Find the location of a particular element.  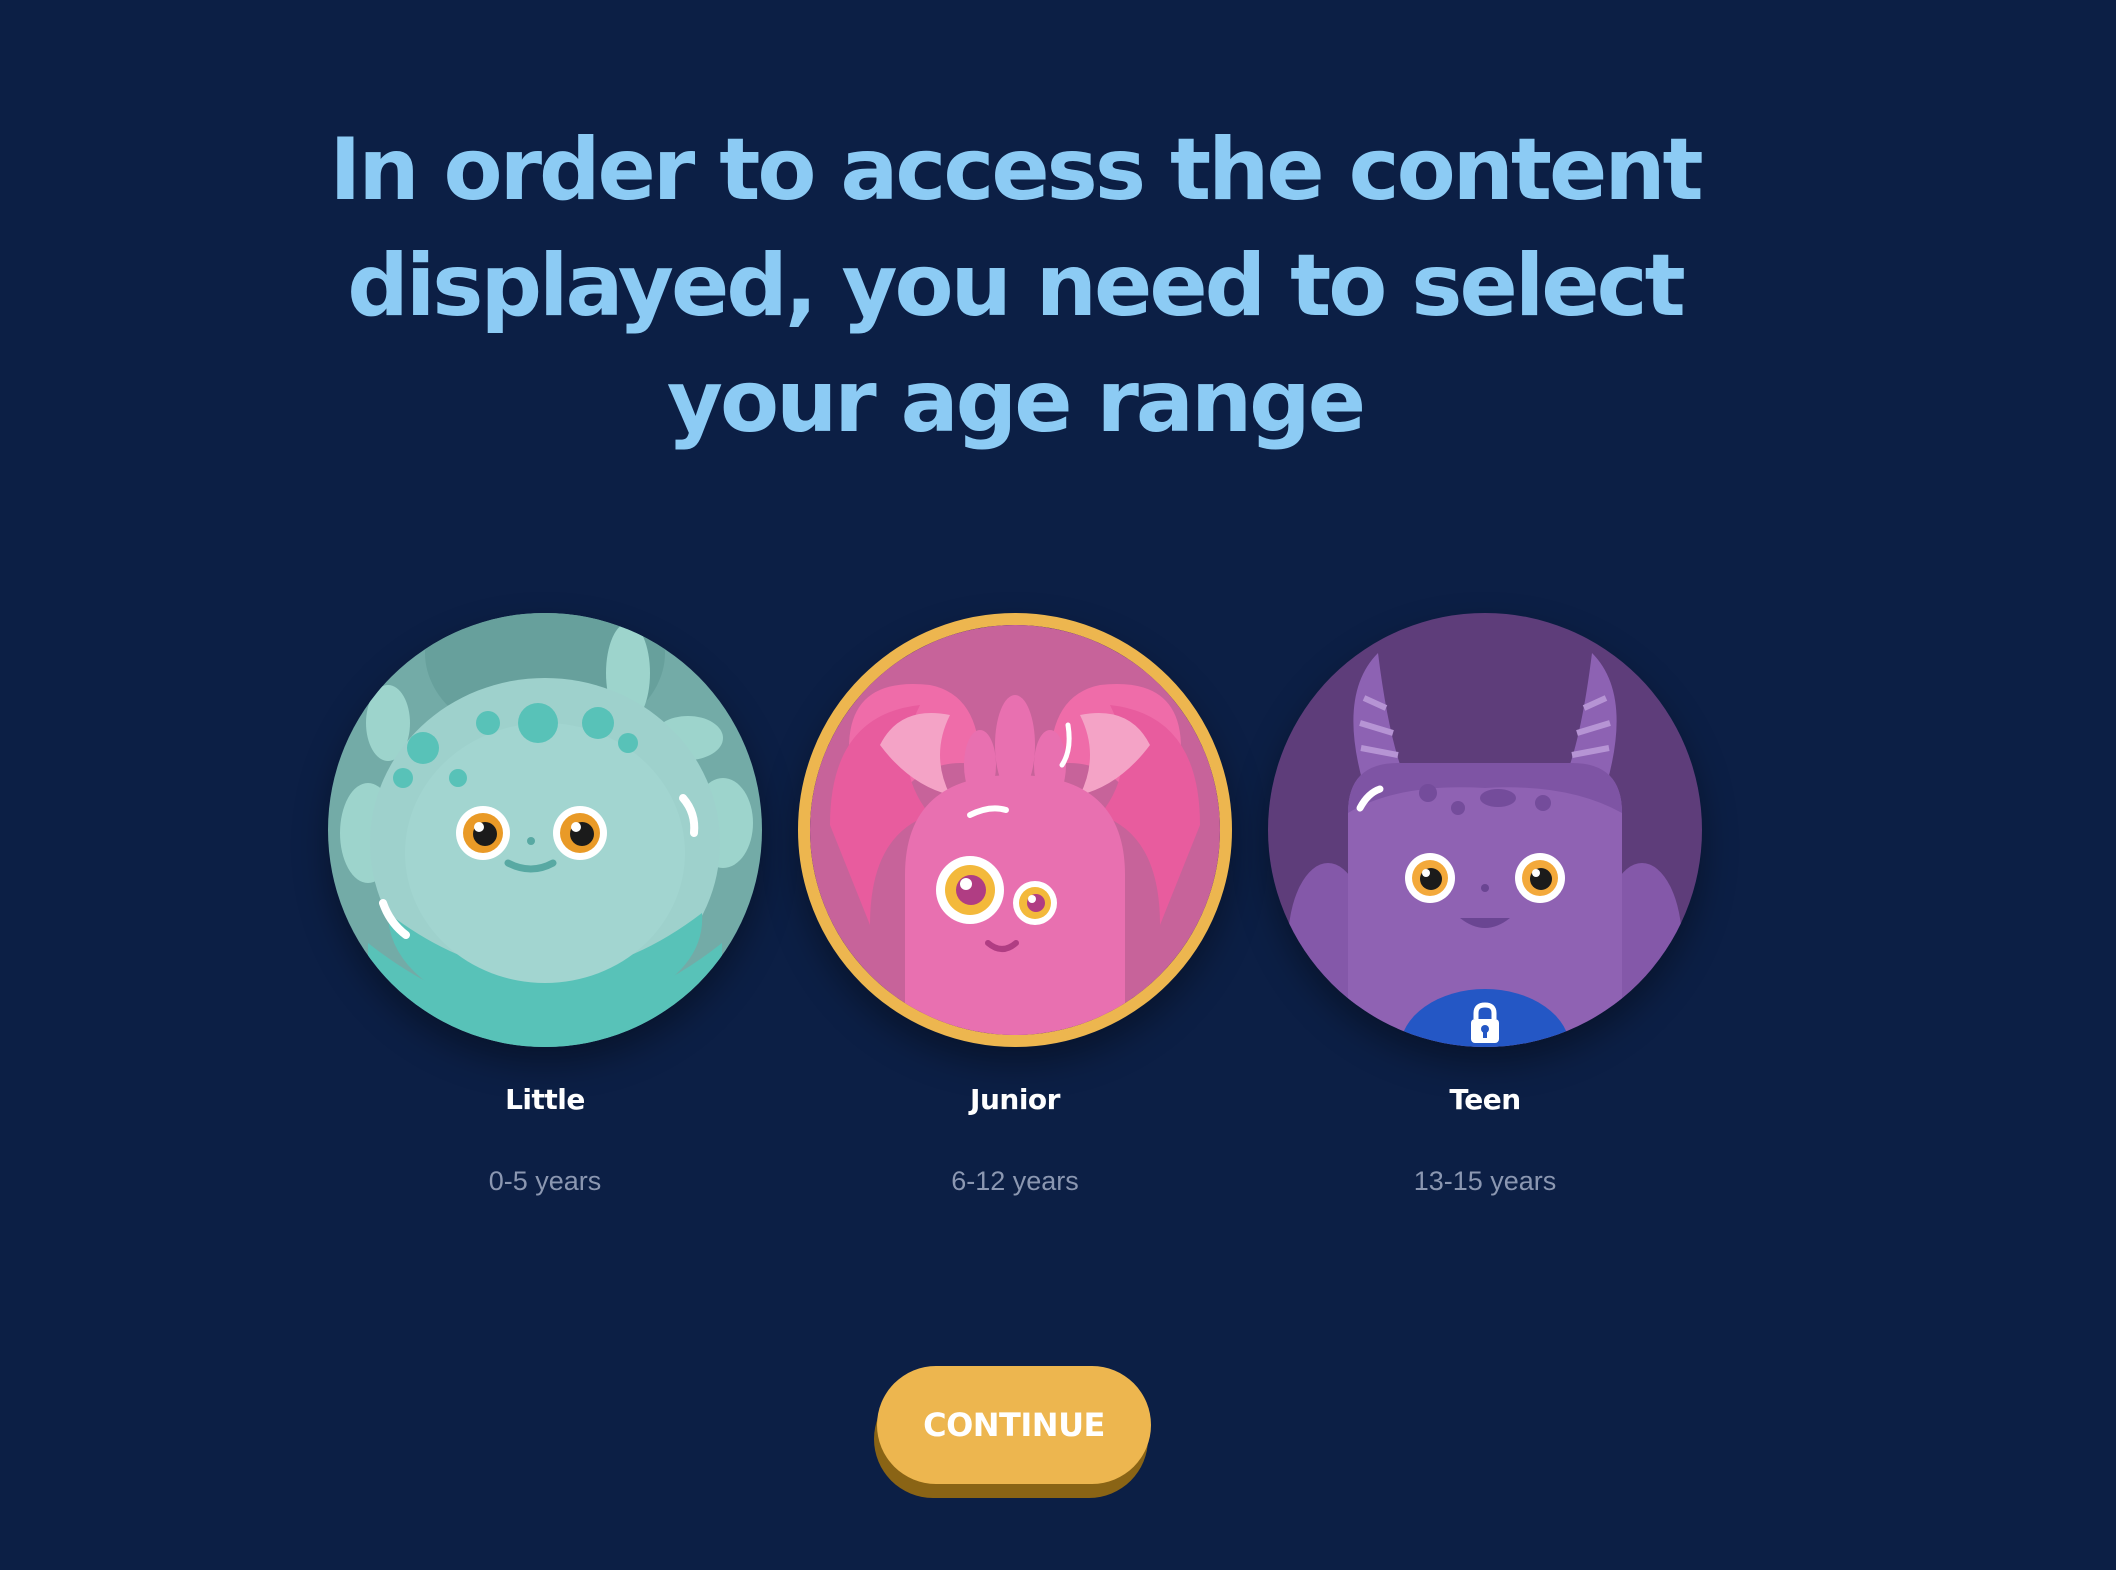

age-option-range: 0-5 years is located at coordinates (545, 1181).